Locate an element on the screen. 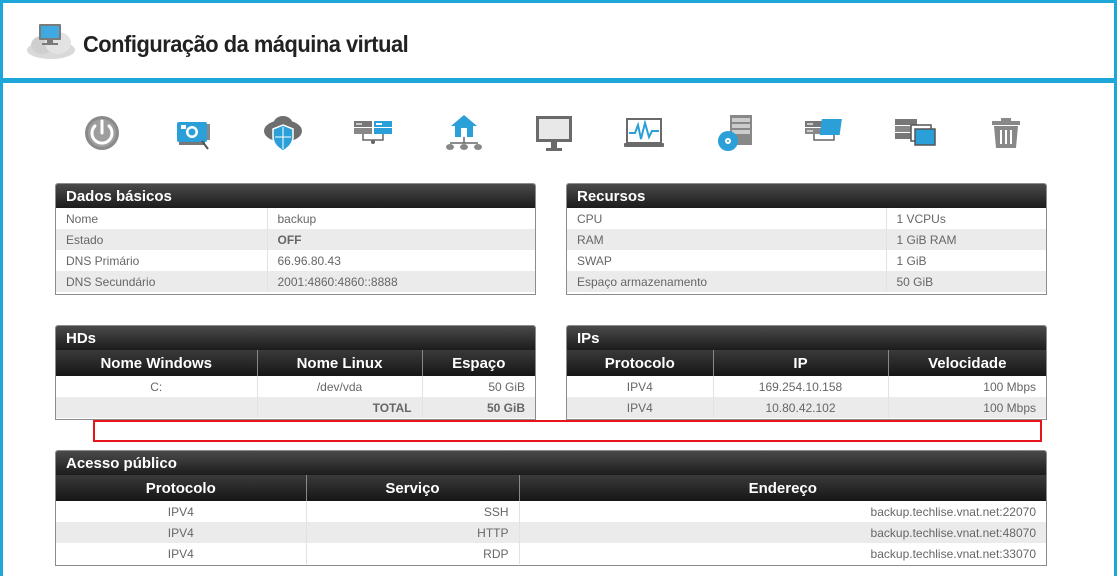 The image size is (1117, 576). table-row: C: /dev/vda 50 GiB is located at coordinates (295, 386).